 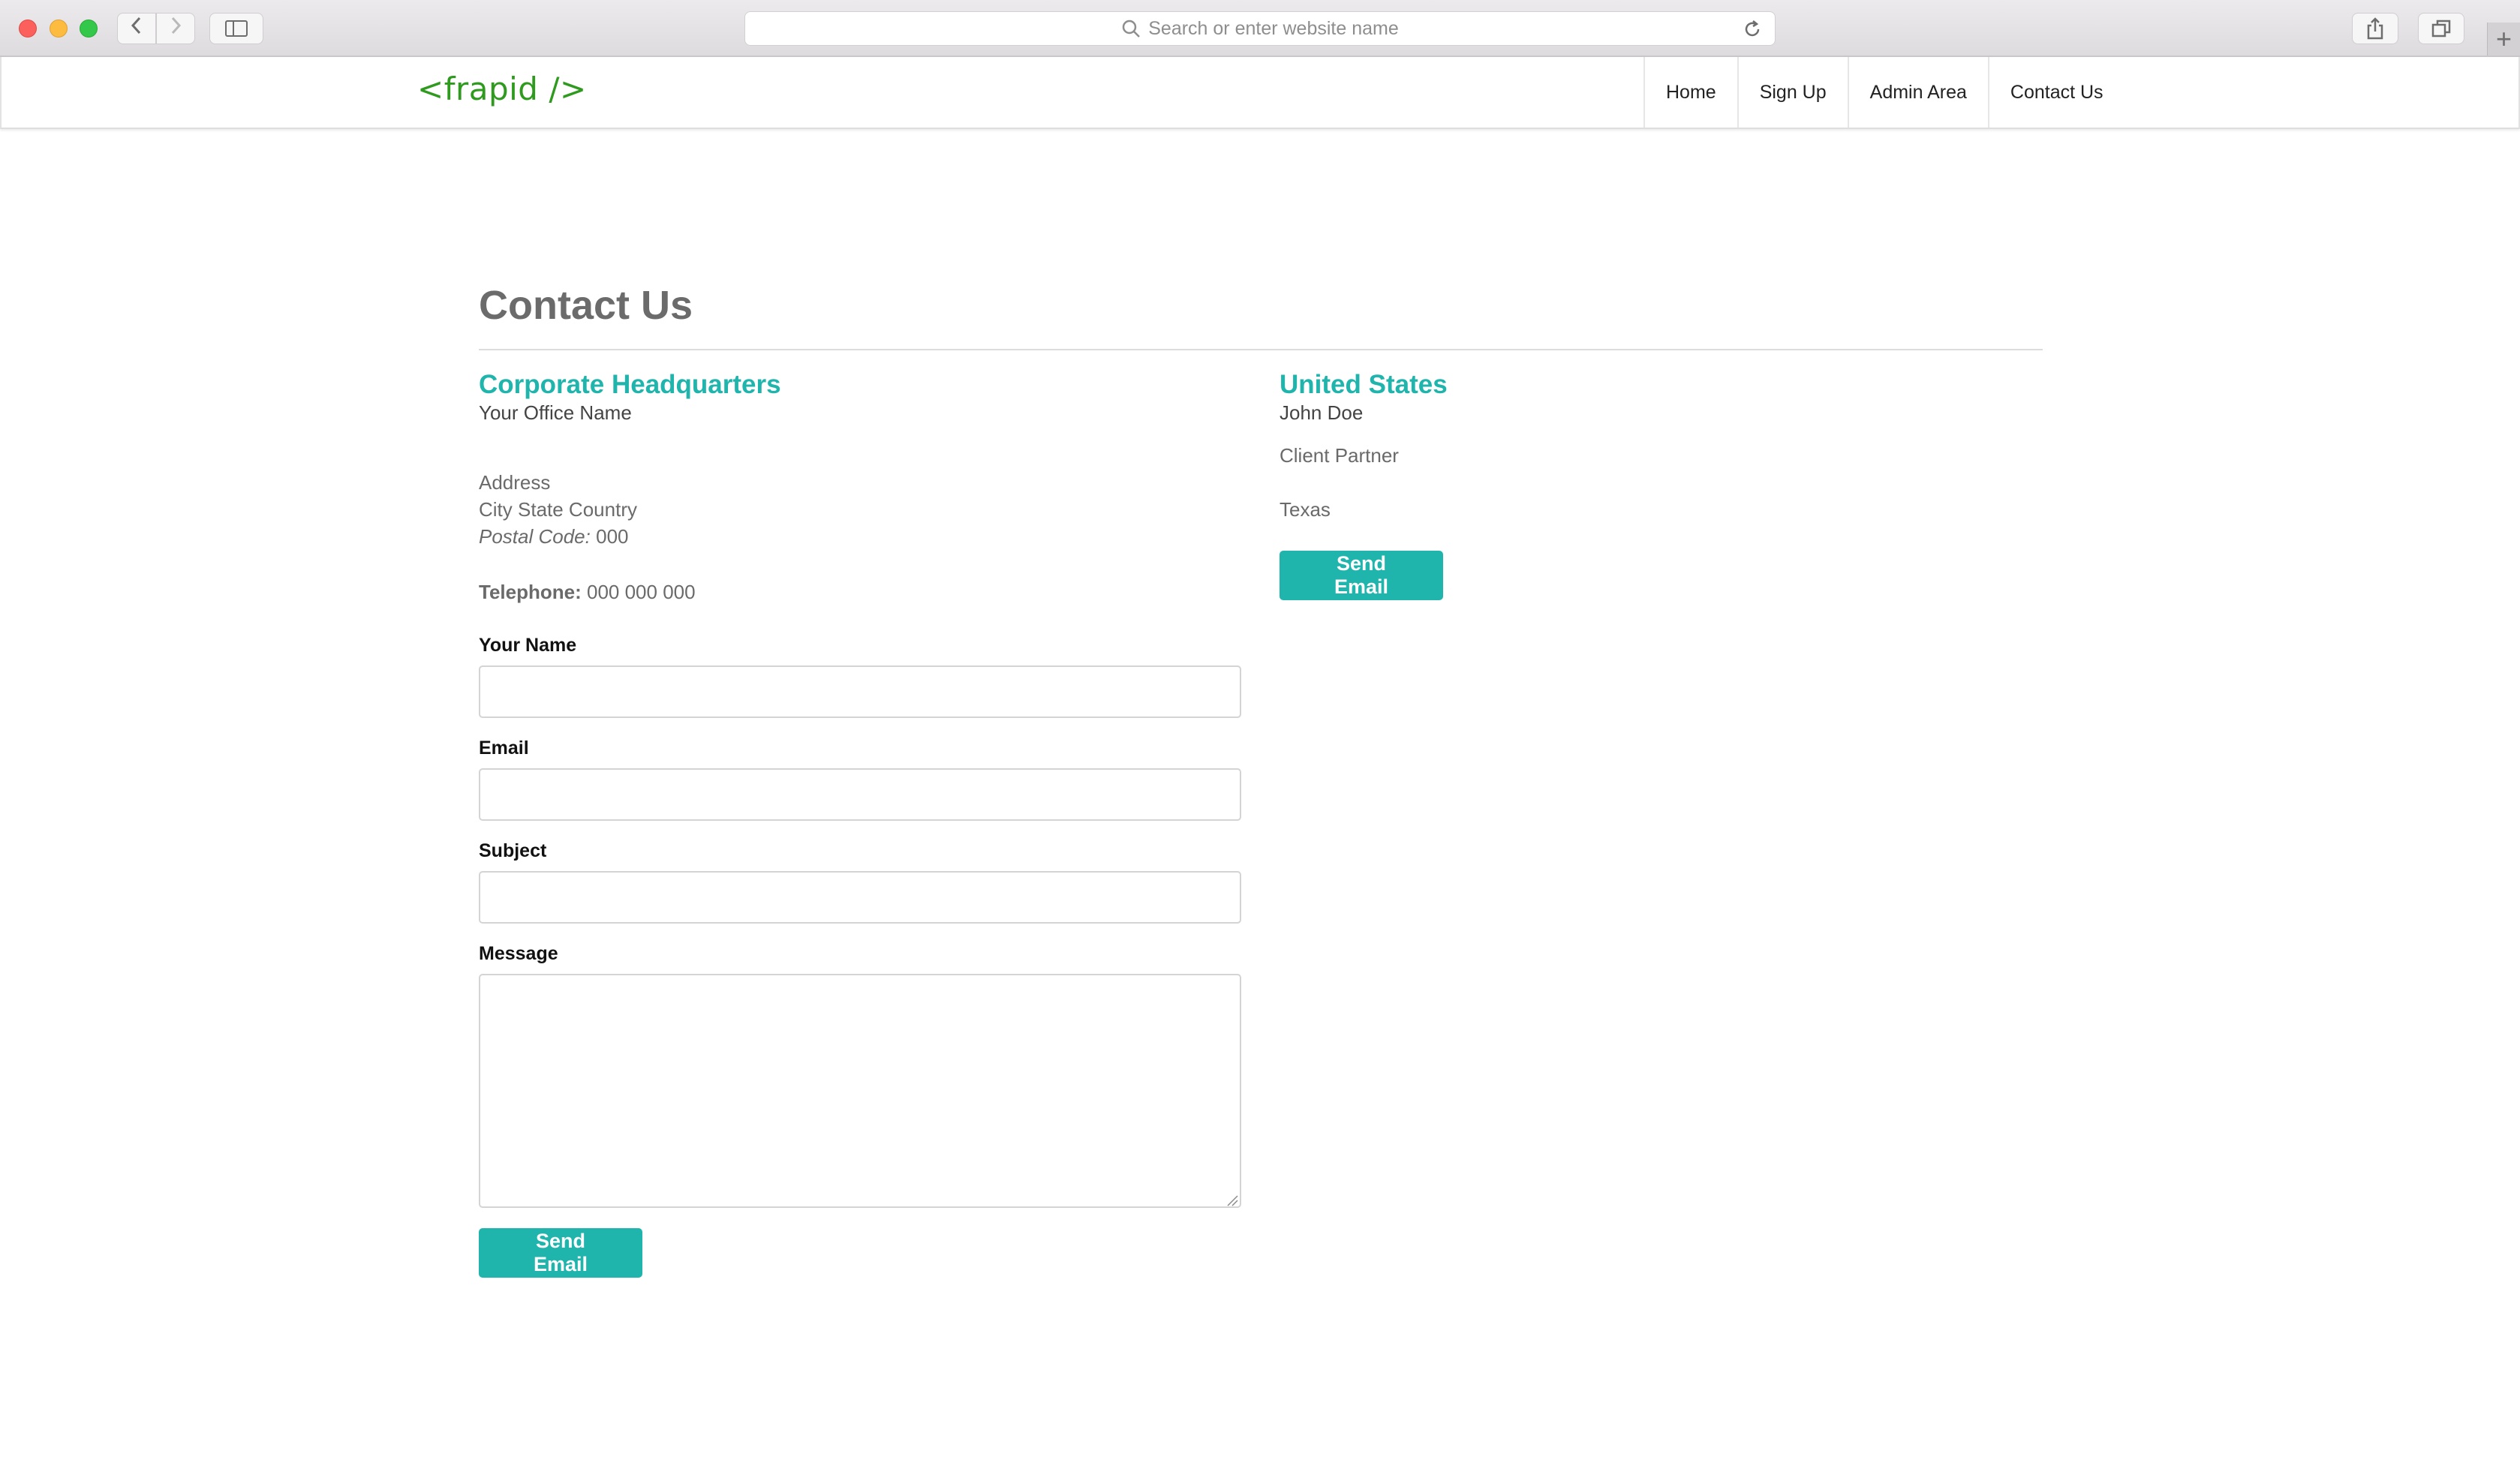 What do you see at coordinates (2056, 92) in the screenshot?
I see `nav-item-contact-us: Contact Us` at bounding box center [2056, 92].